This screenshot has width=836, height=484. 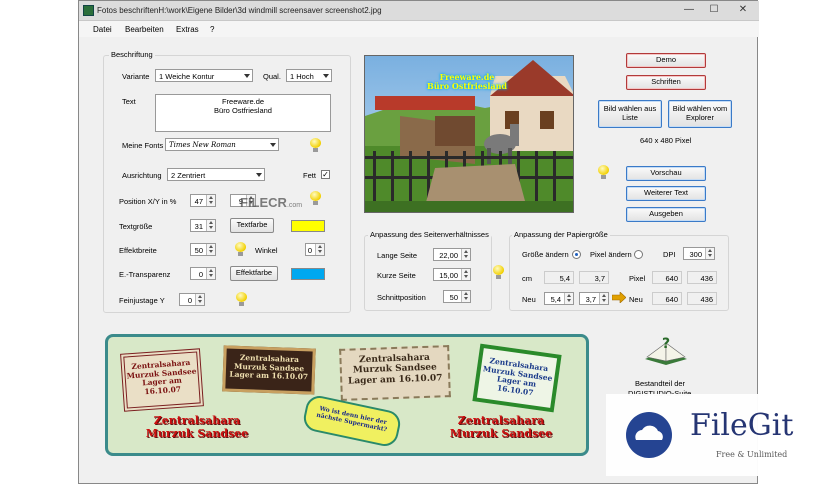 What do you see at coordinates (325, 174) in the screenshot?
I see `fett-checkbox: ✓` at bounding box center [325, 174].